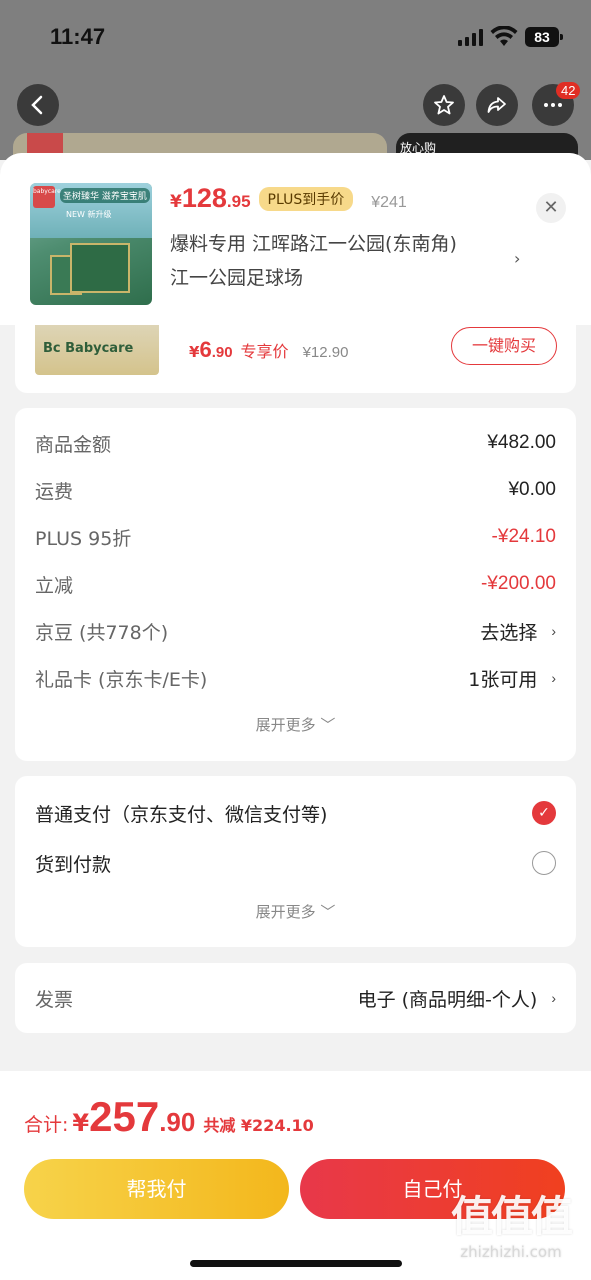 The height and width of the screenshot is (1280, 591). Describe the element at coordinates (258, 1125) in the screenshot. I see `total-savings: 共减 ¥224.10` at that location.